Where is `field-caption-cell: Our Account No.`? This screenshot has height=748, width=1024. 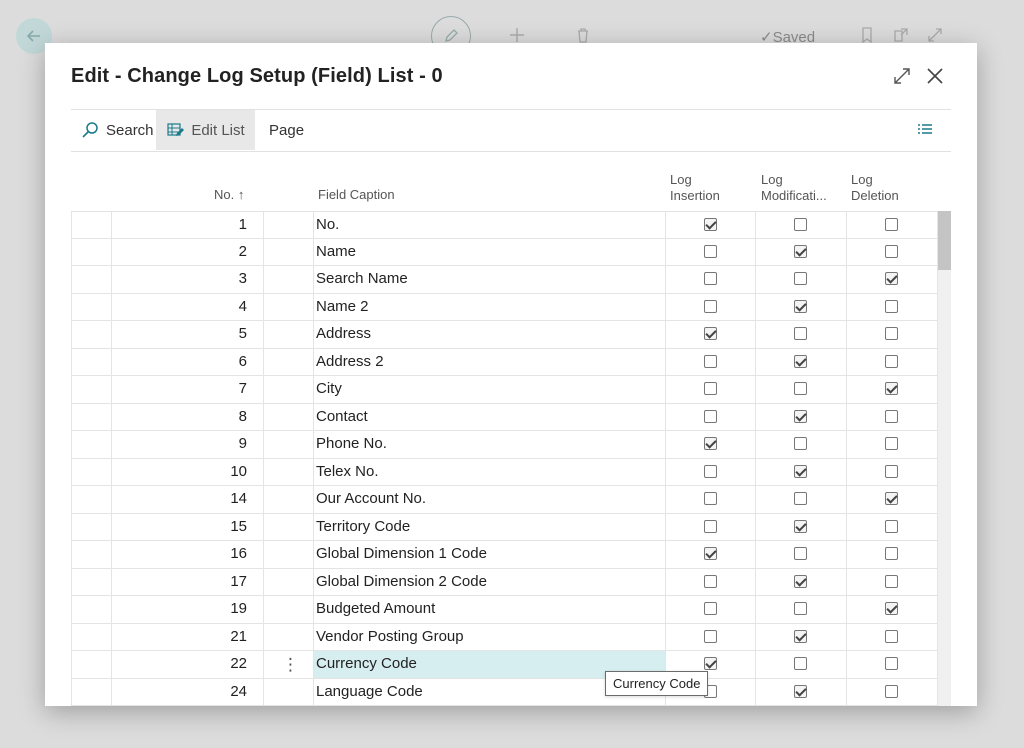
field-caption-cell: Our Account No. is located at coordinates (371, 498).